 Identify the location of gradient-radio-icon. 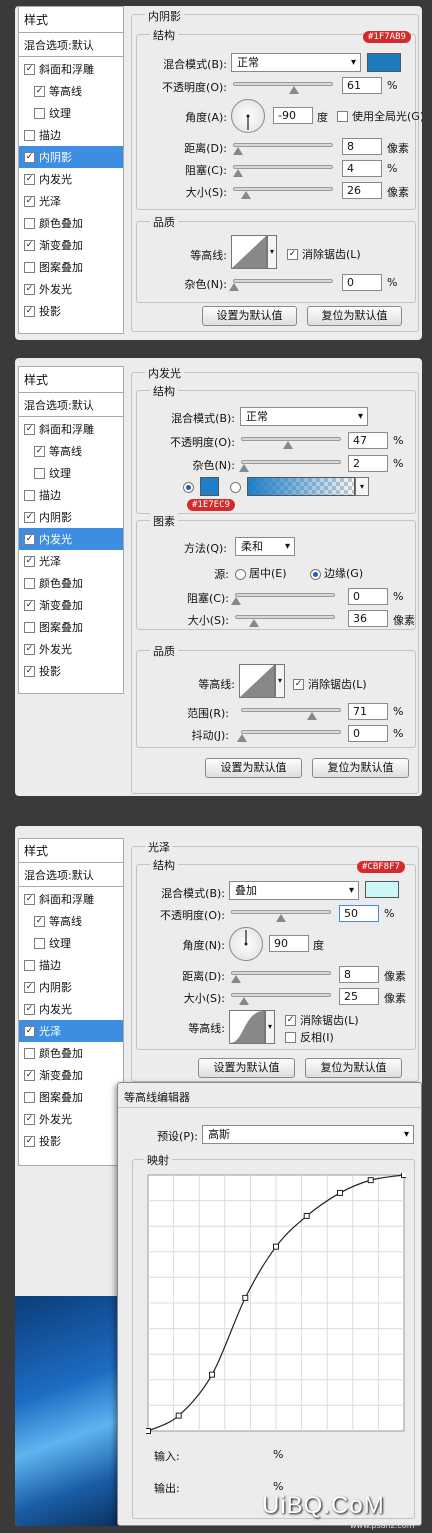
(235, 487).